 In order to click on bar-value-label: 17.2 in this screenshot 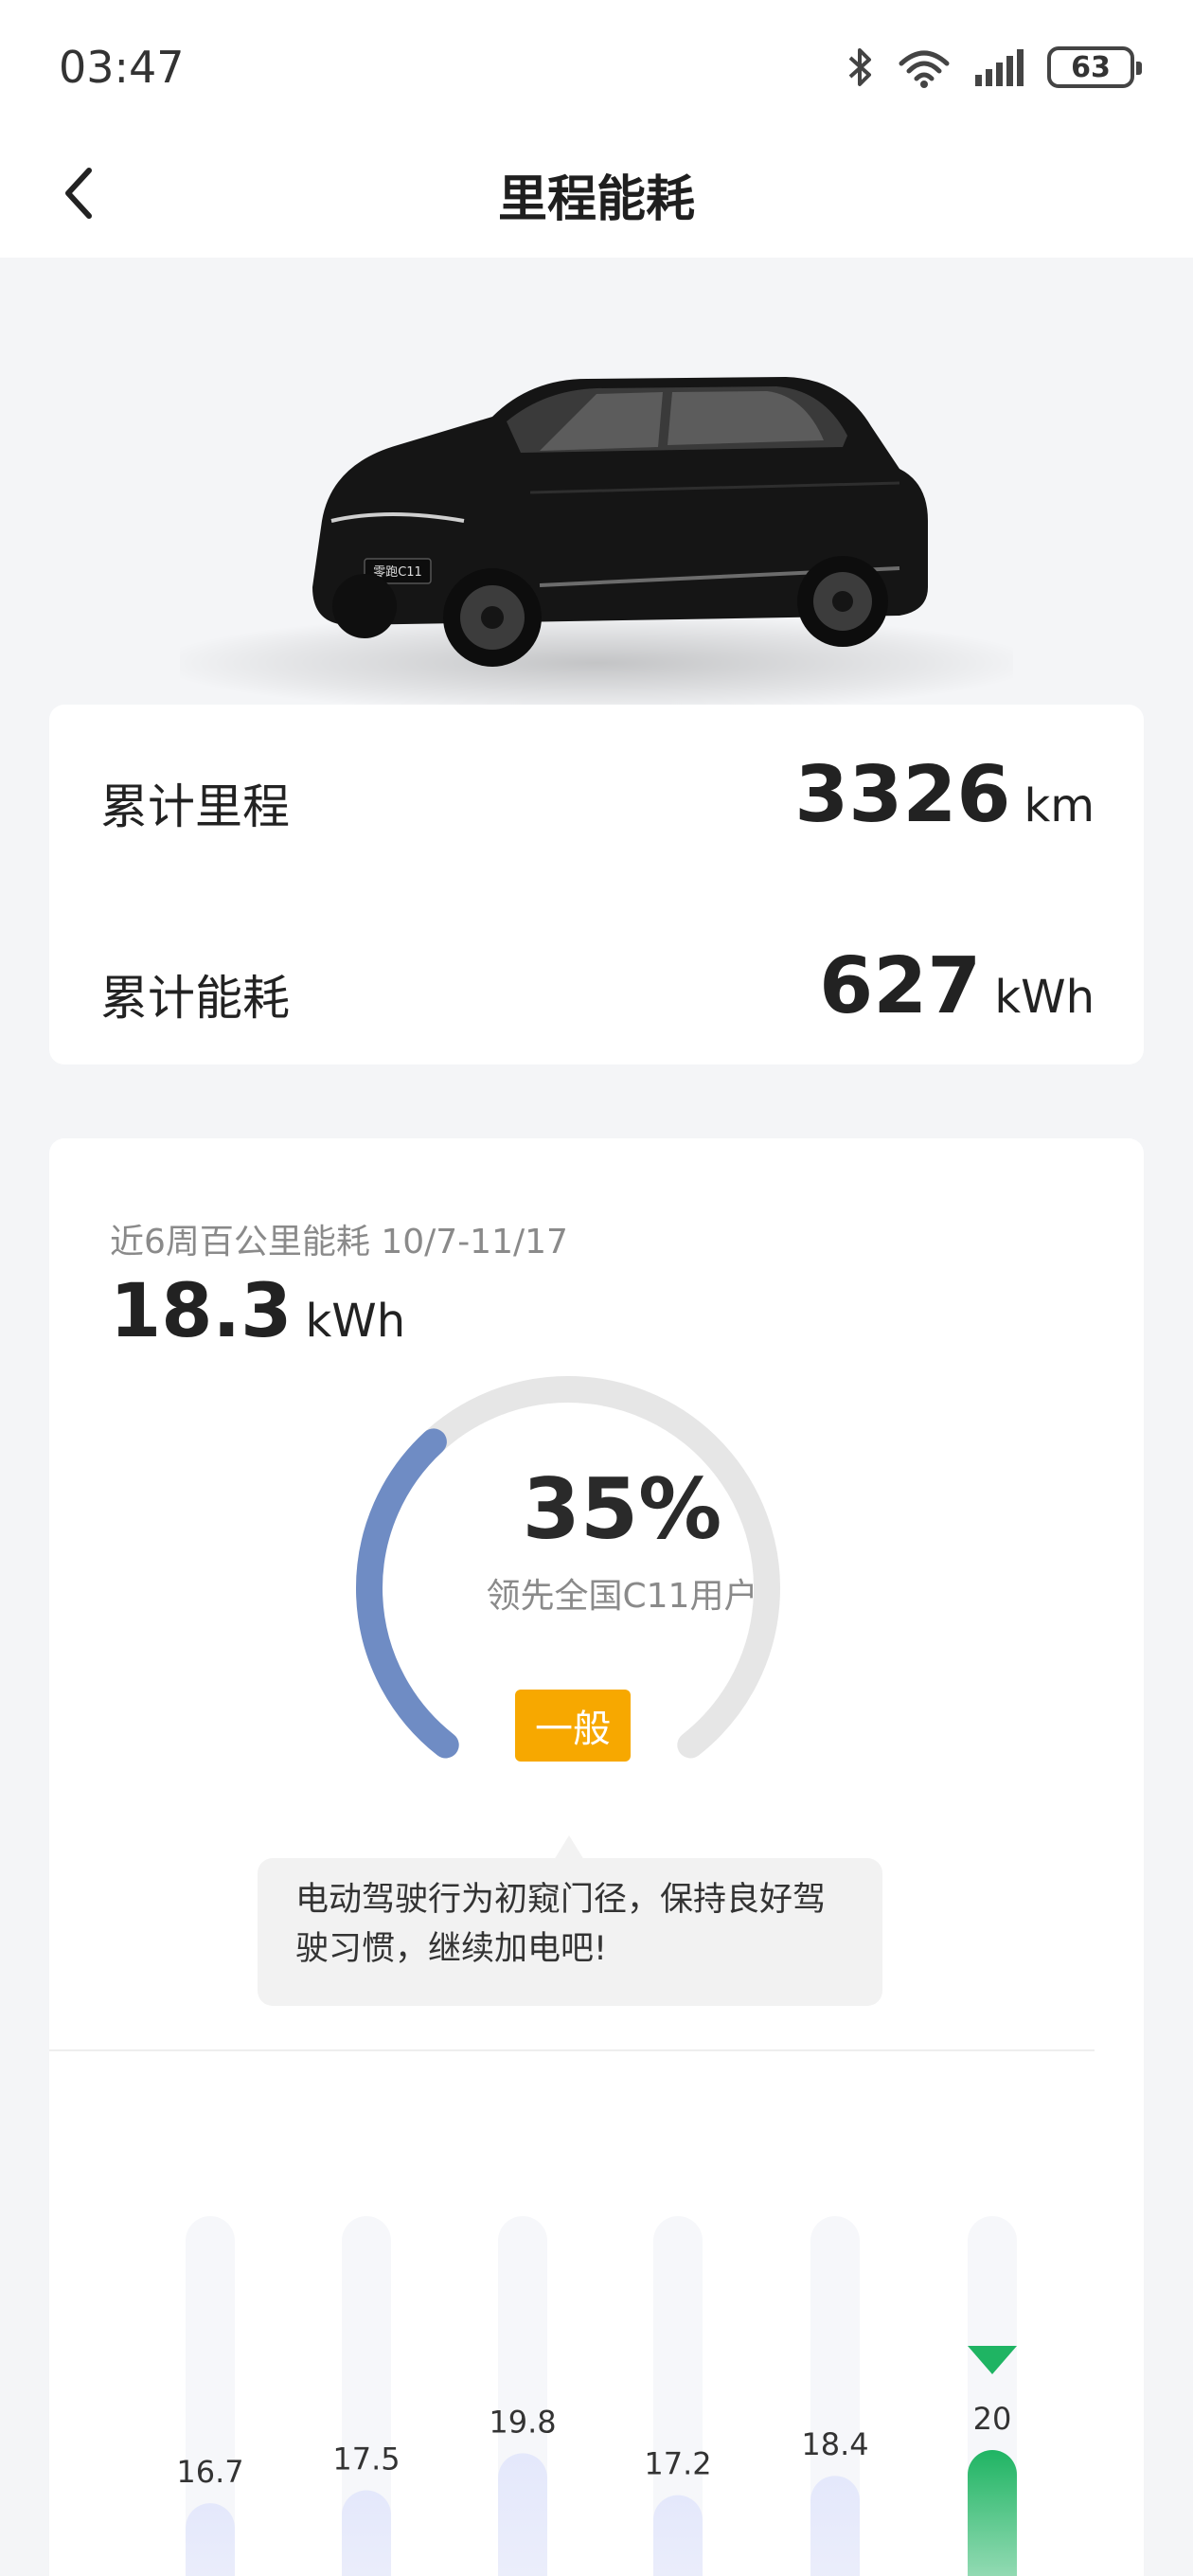, I will do `click(677, 2464)`.